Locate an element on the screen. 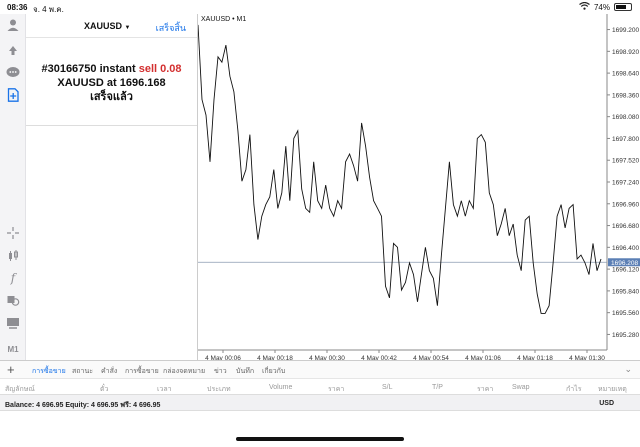  order-panel-header: XAUUSD ▼ เสร็จสิ้น is located at coordinates (111, 26).